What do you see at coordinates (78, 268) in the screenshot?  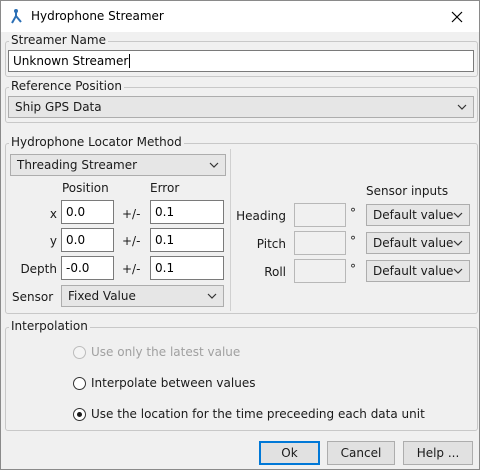 I see `depth-position-value: -0.0` at bounding box center [78, 268].